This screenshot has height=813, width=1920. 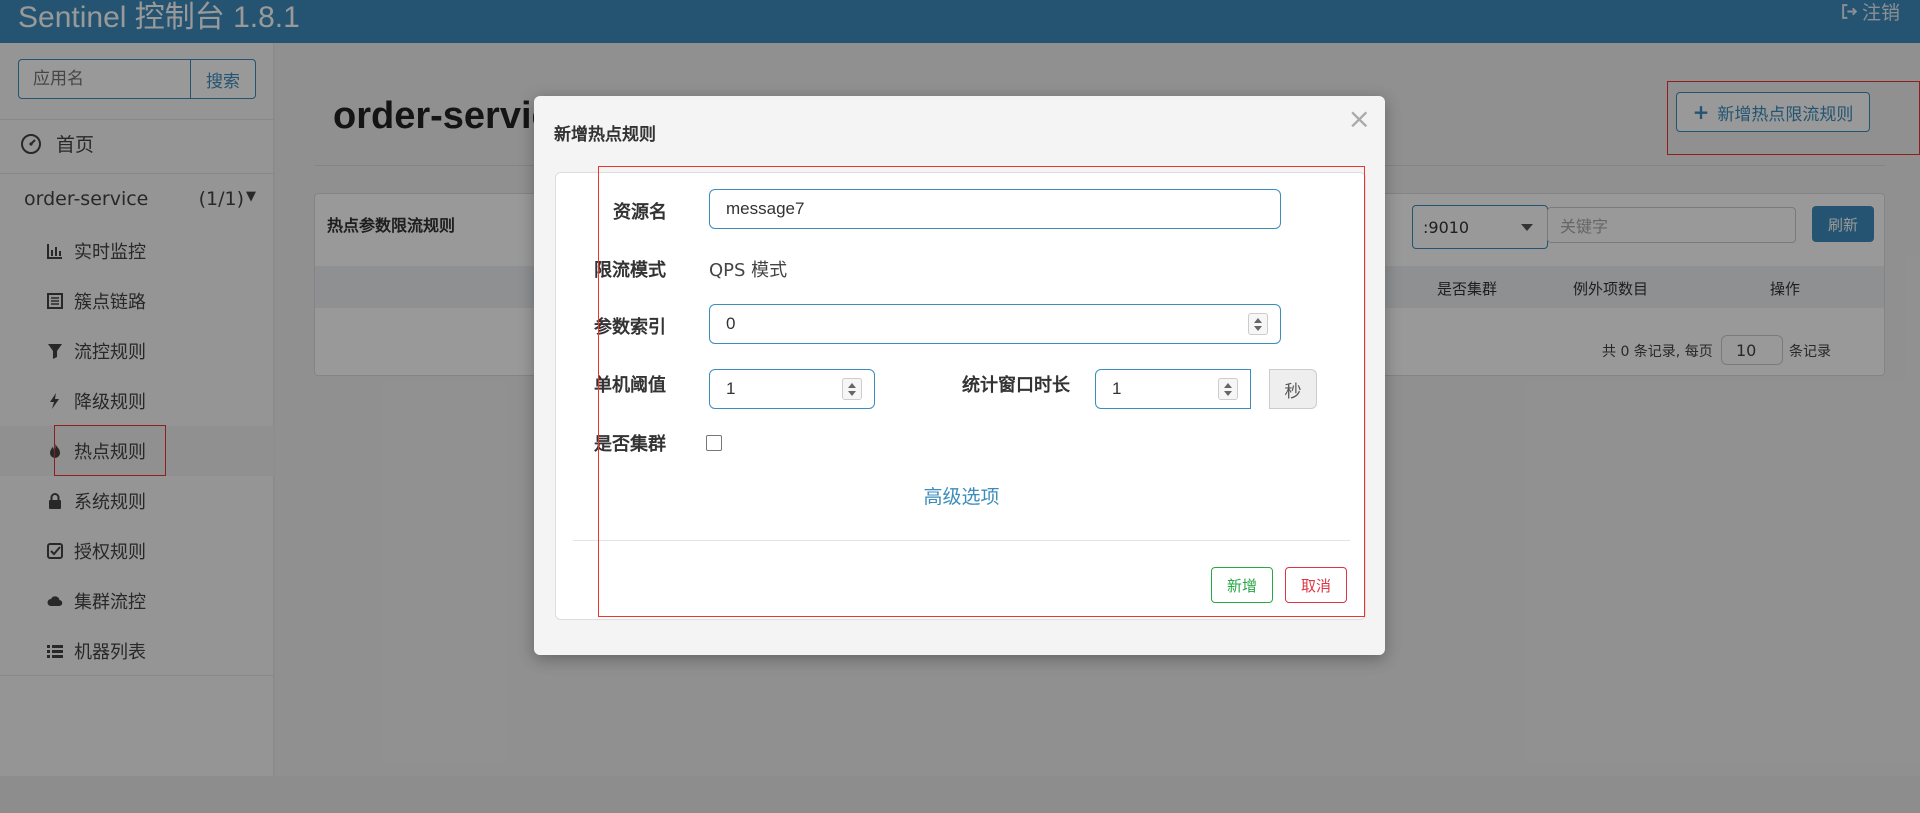 What do you see at coordinates (605, 135) in the screenshot?
I see `dialog-title: 新增热点规则` at bounding box center [605, 135].